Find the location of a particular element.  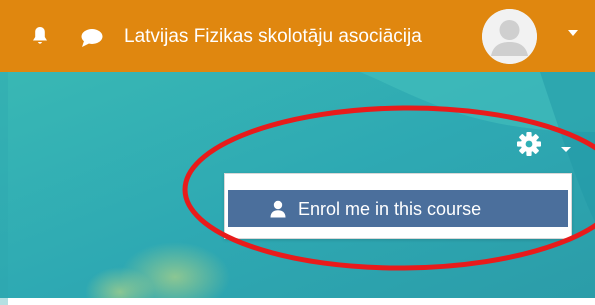

course-settings-dropdown: Enrol me in this course is located at coordinates (398, 206).